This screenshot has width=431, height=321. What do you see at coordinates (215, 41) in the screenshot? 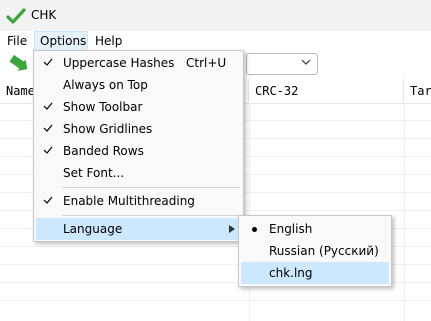
I see `menu-bar: File Options Help` at bounding box center [215, 41].